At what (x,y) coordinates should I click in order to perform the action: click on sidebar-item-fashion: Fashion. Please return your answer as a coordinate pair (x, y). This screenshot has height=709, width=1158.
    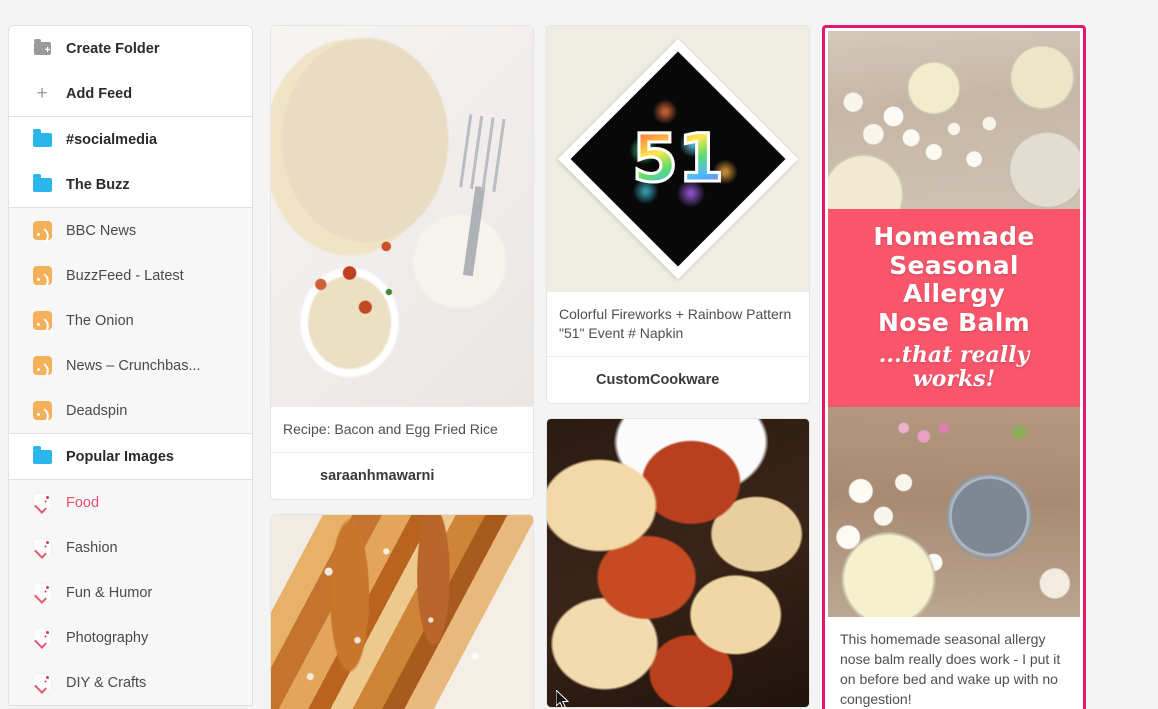
    Looking at the image, I should click on (130, 547).